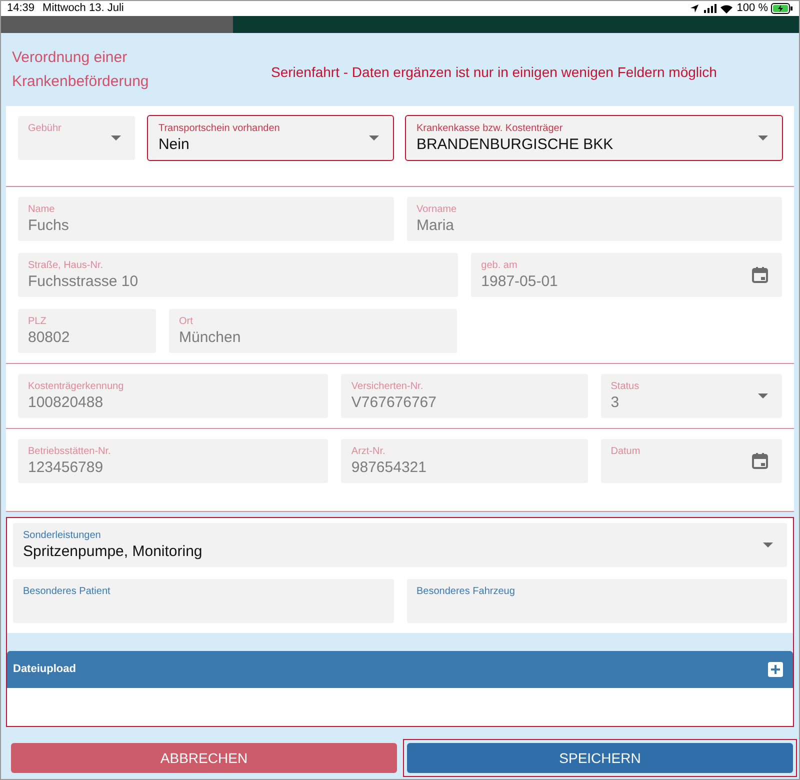  Describe the element at coordinates (271, 138) in the screenshot. I see `select-field: Transportschein vorhanden Nein` at that location.